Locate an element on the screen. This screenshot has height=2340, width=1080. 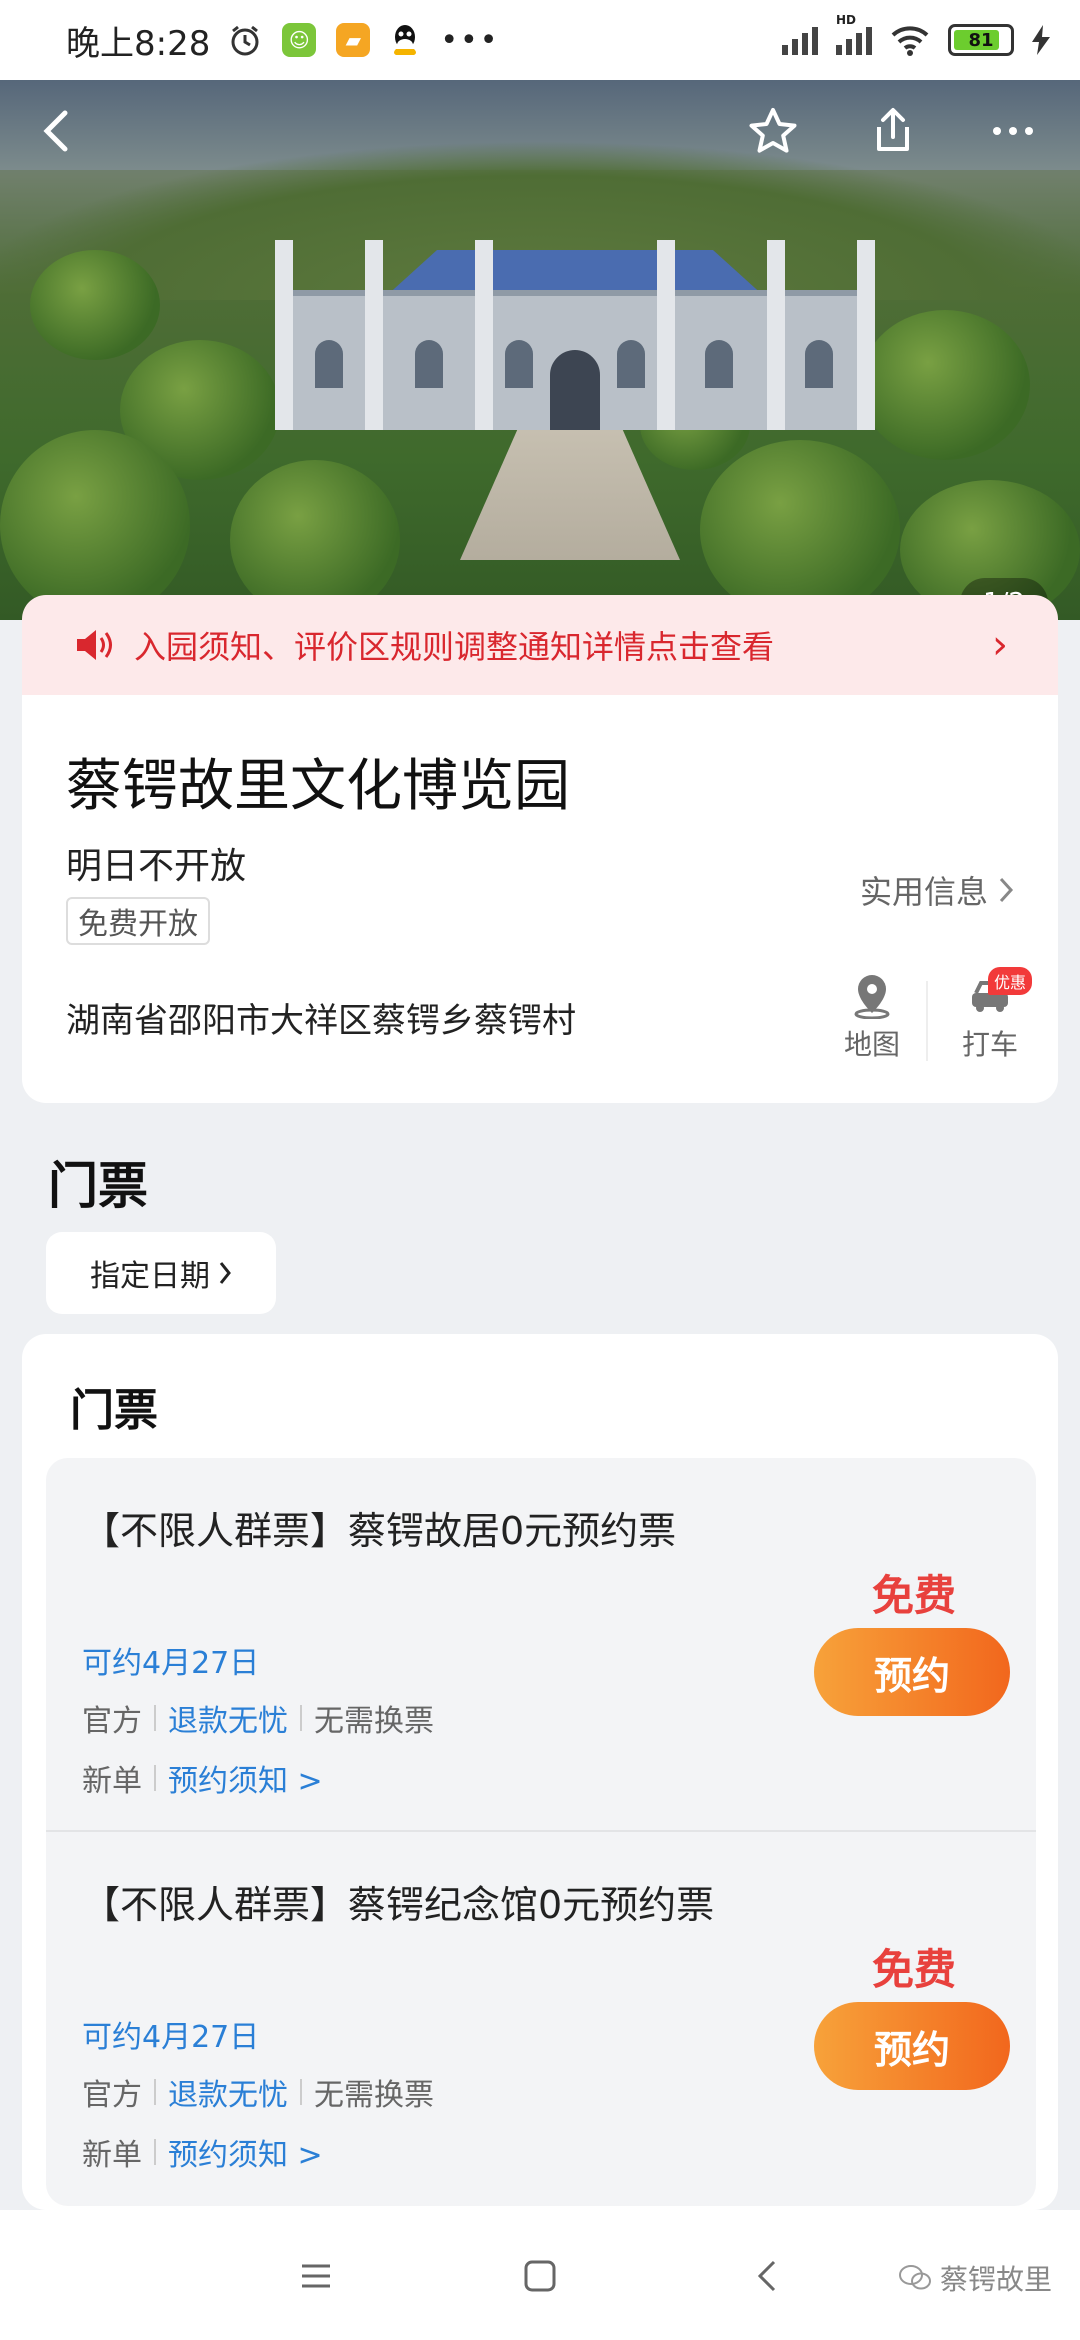
star-icon is located at coordinates (773, 130).